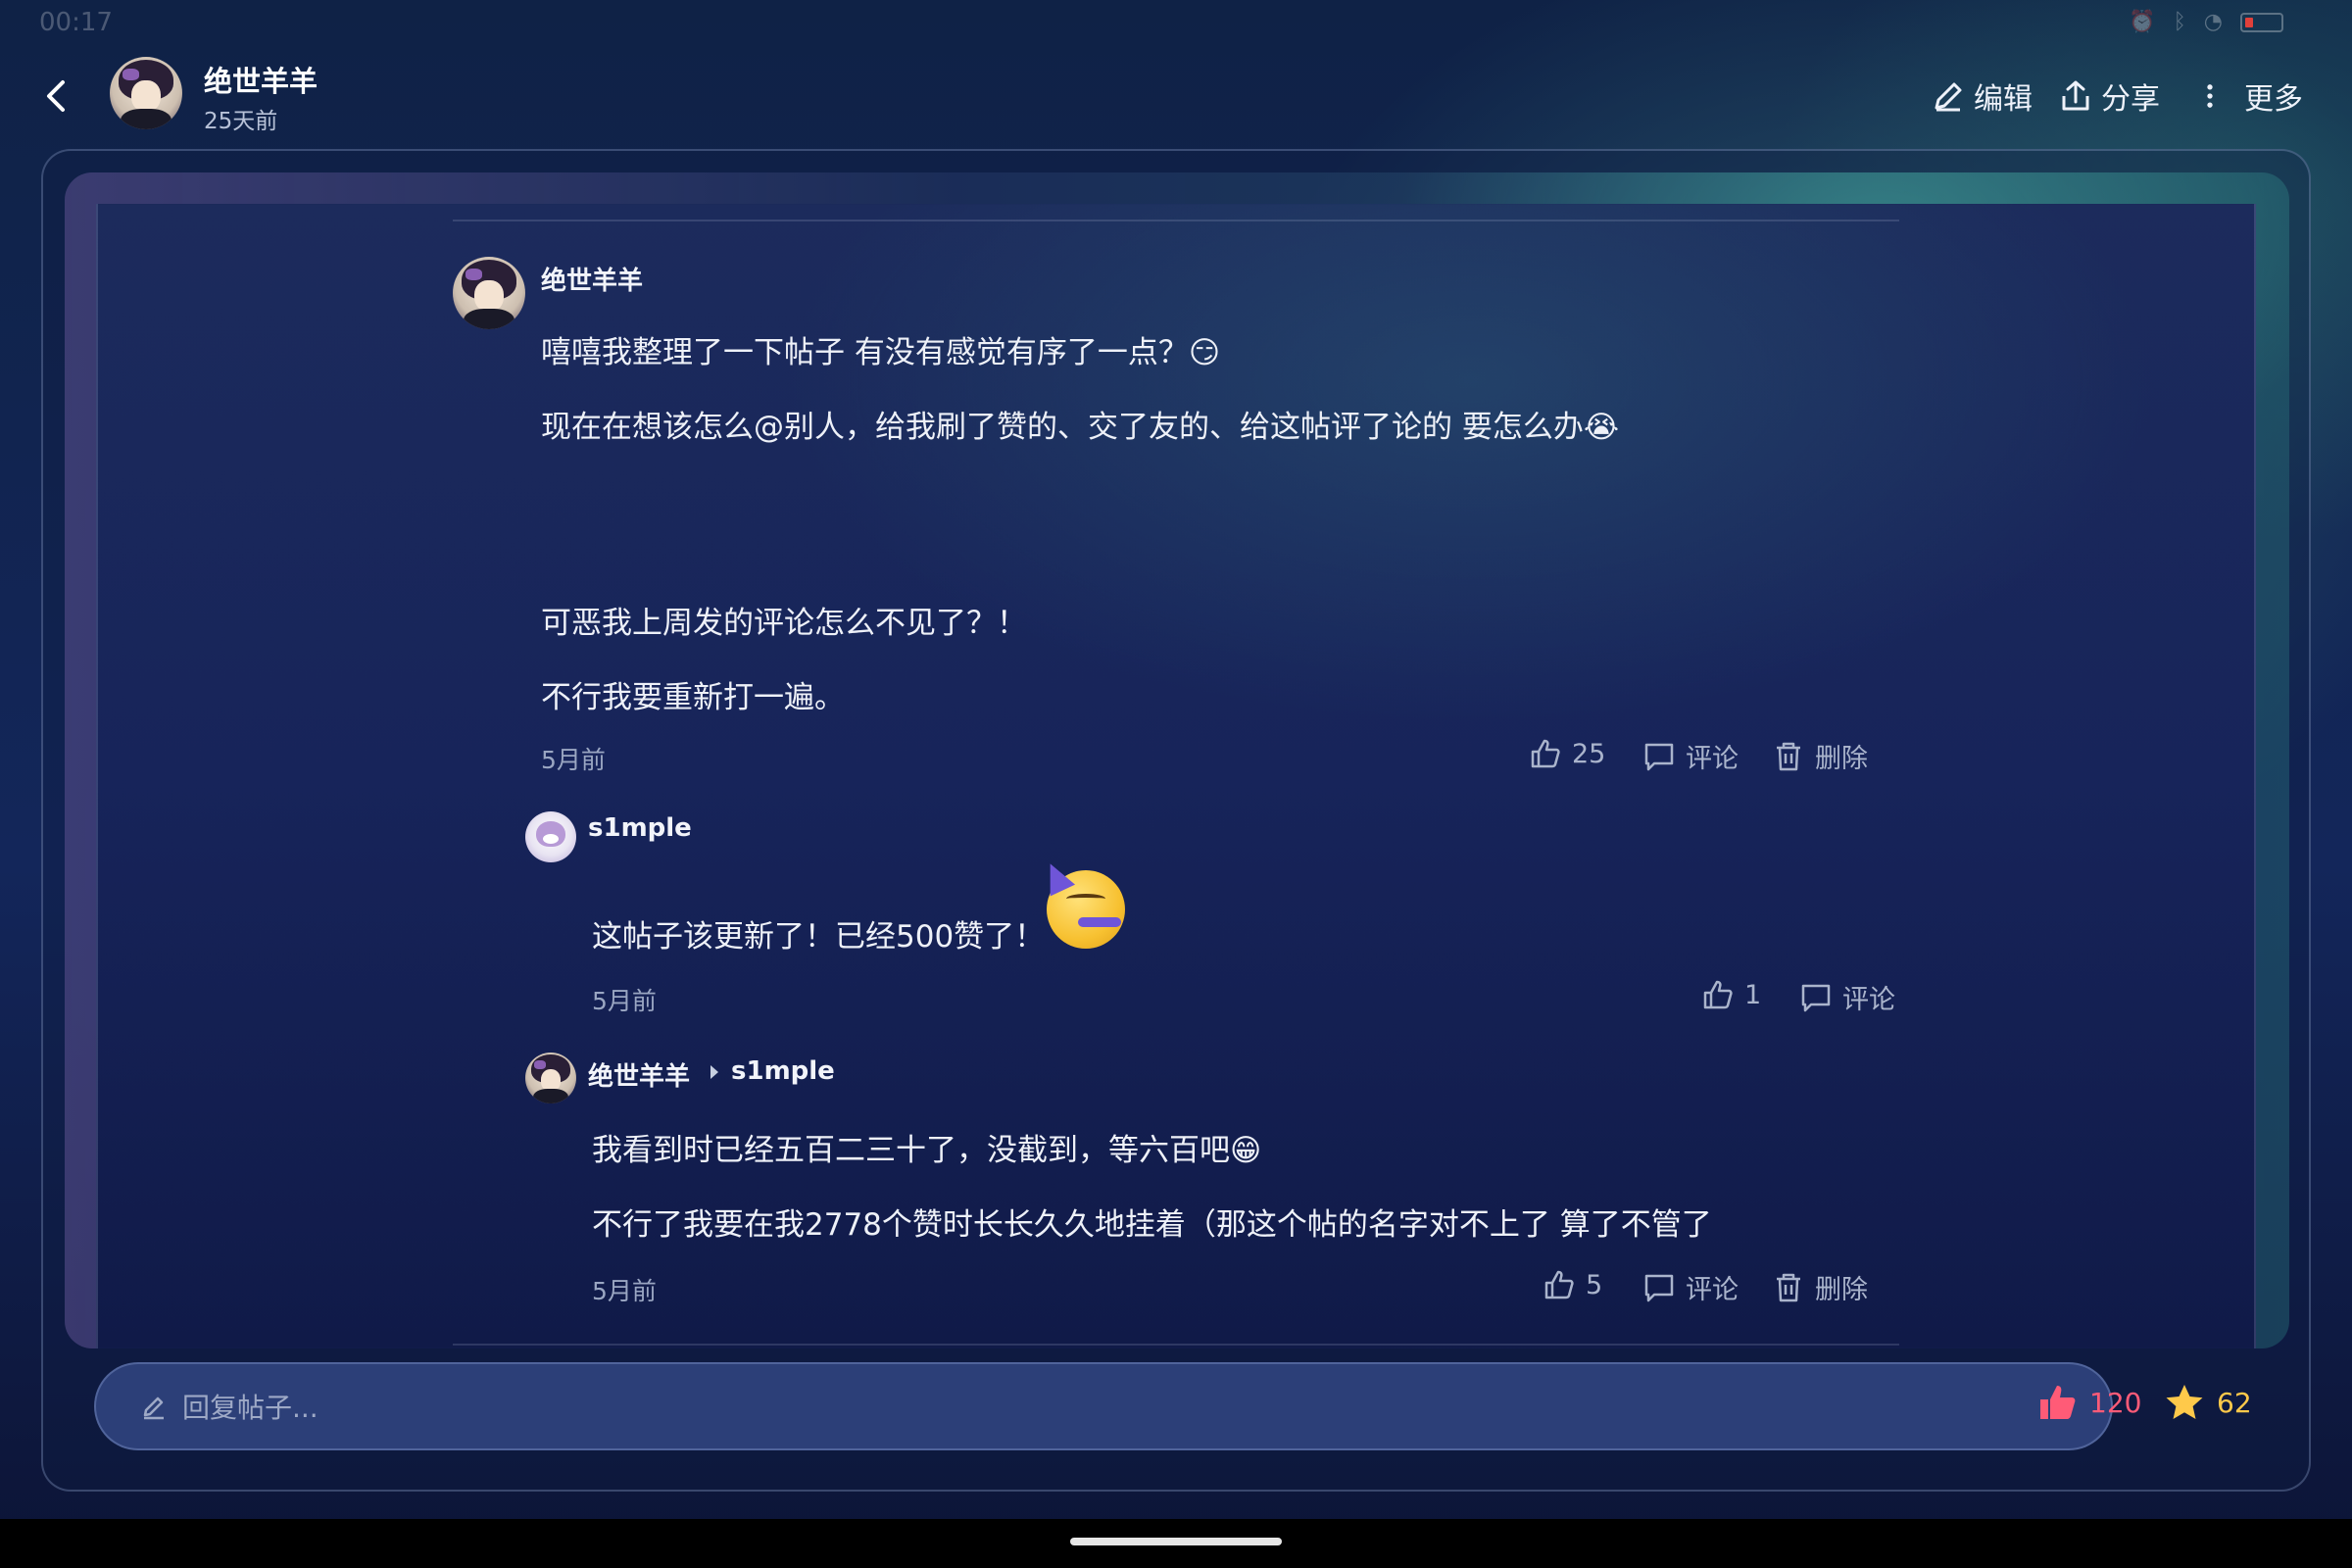 Image resolution: width=2352 pixels, height=1568 pixels. What do you see at coordinates (640, 828) in the screenshot?
I see `comment-author: s1mple` at bounding box center [640, 828].